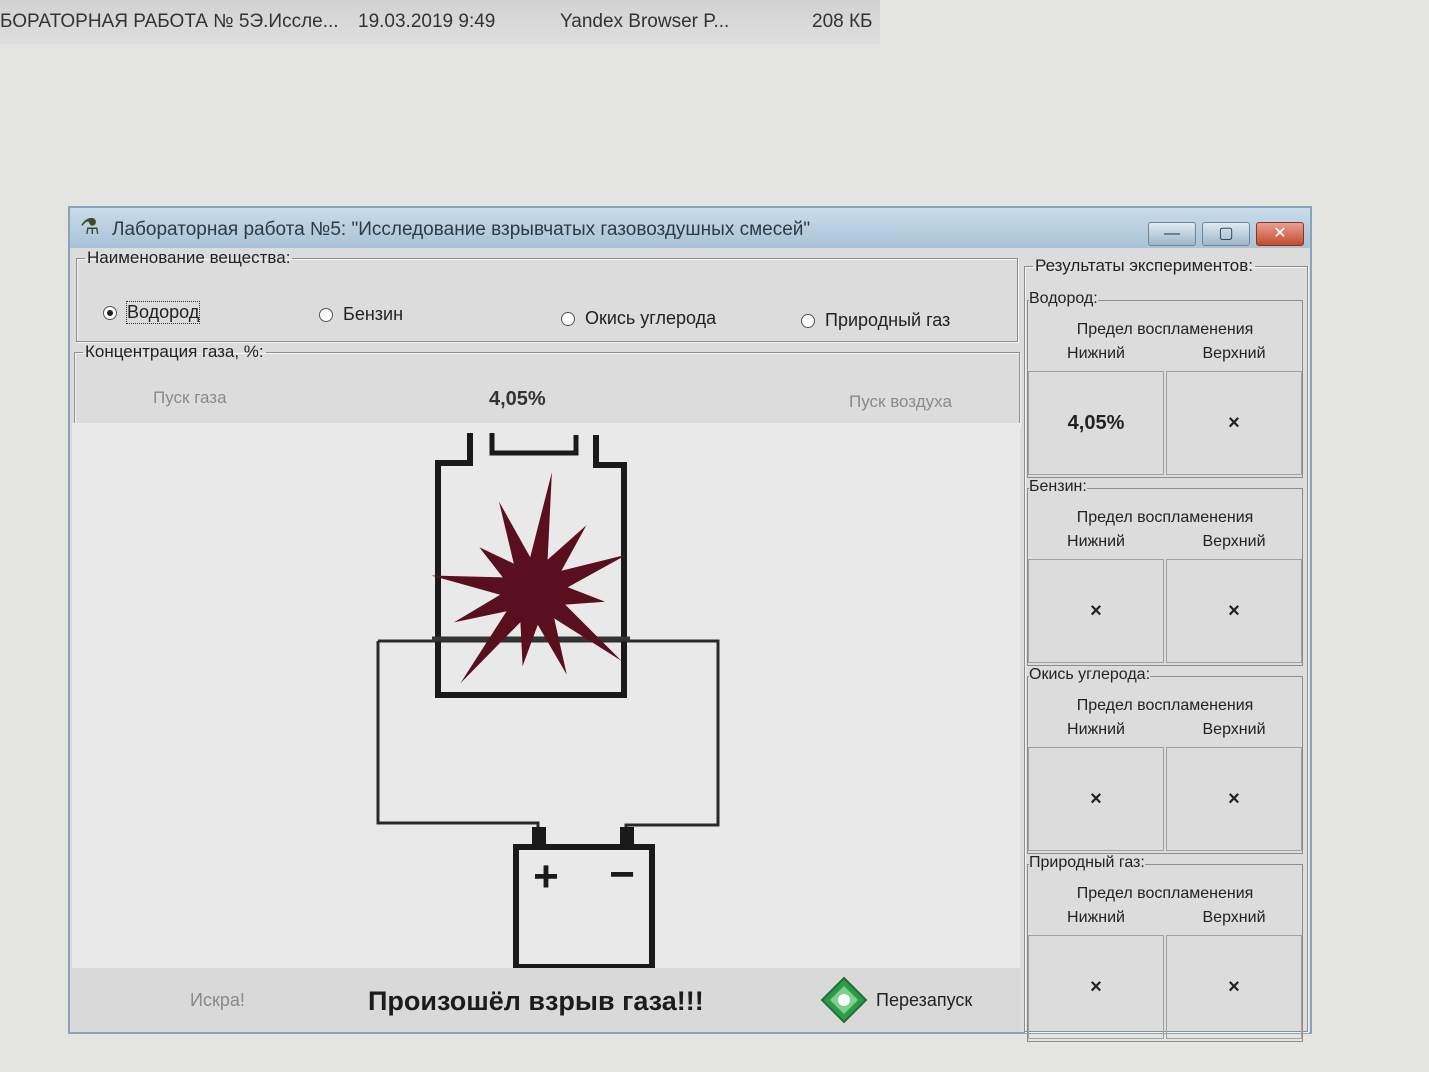  What do you see at coordinates (536, 1001) in the screenshot?
I see `status-message: Произошёл взрыв газа!!!` at bounding box center [536, 1001].